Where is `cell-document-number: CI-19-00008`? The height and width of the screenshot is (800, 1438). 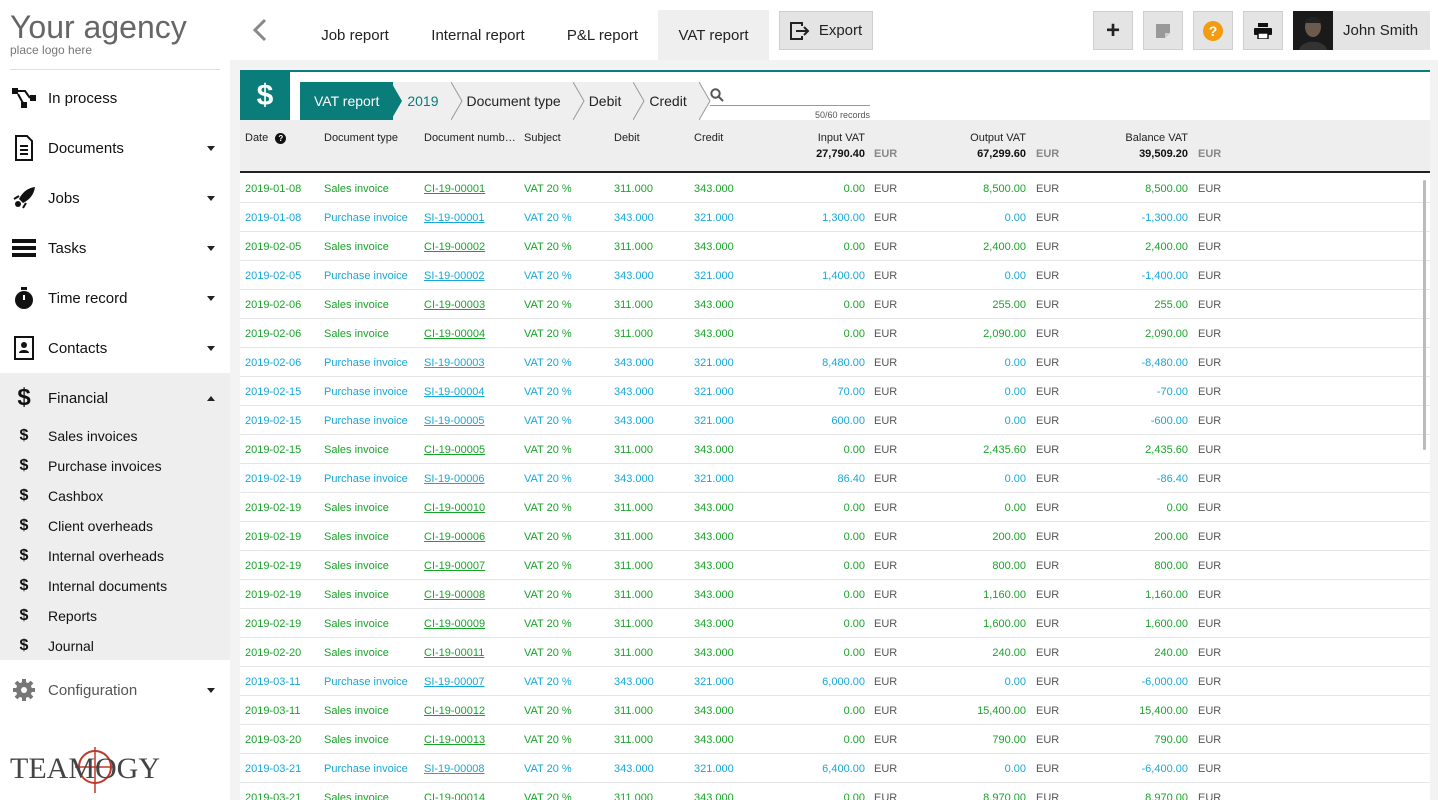 cell-document-number: CI-19-00008 is located at coordinates (454, 595).